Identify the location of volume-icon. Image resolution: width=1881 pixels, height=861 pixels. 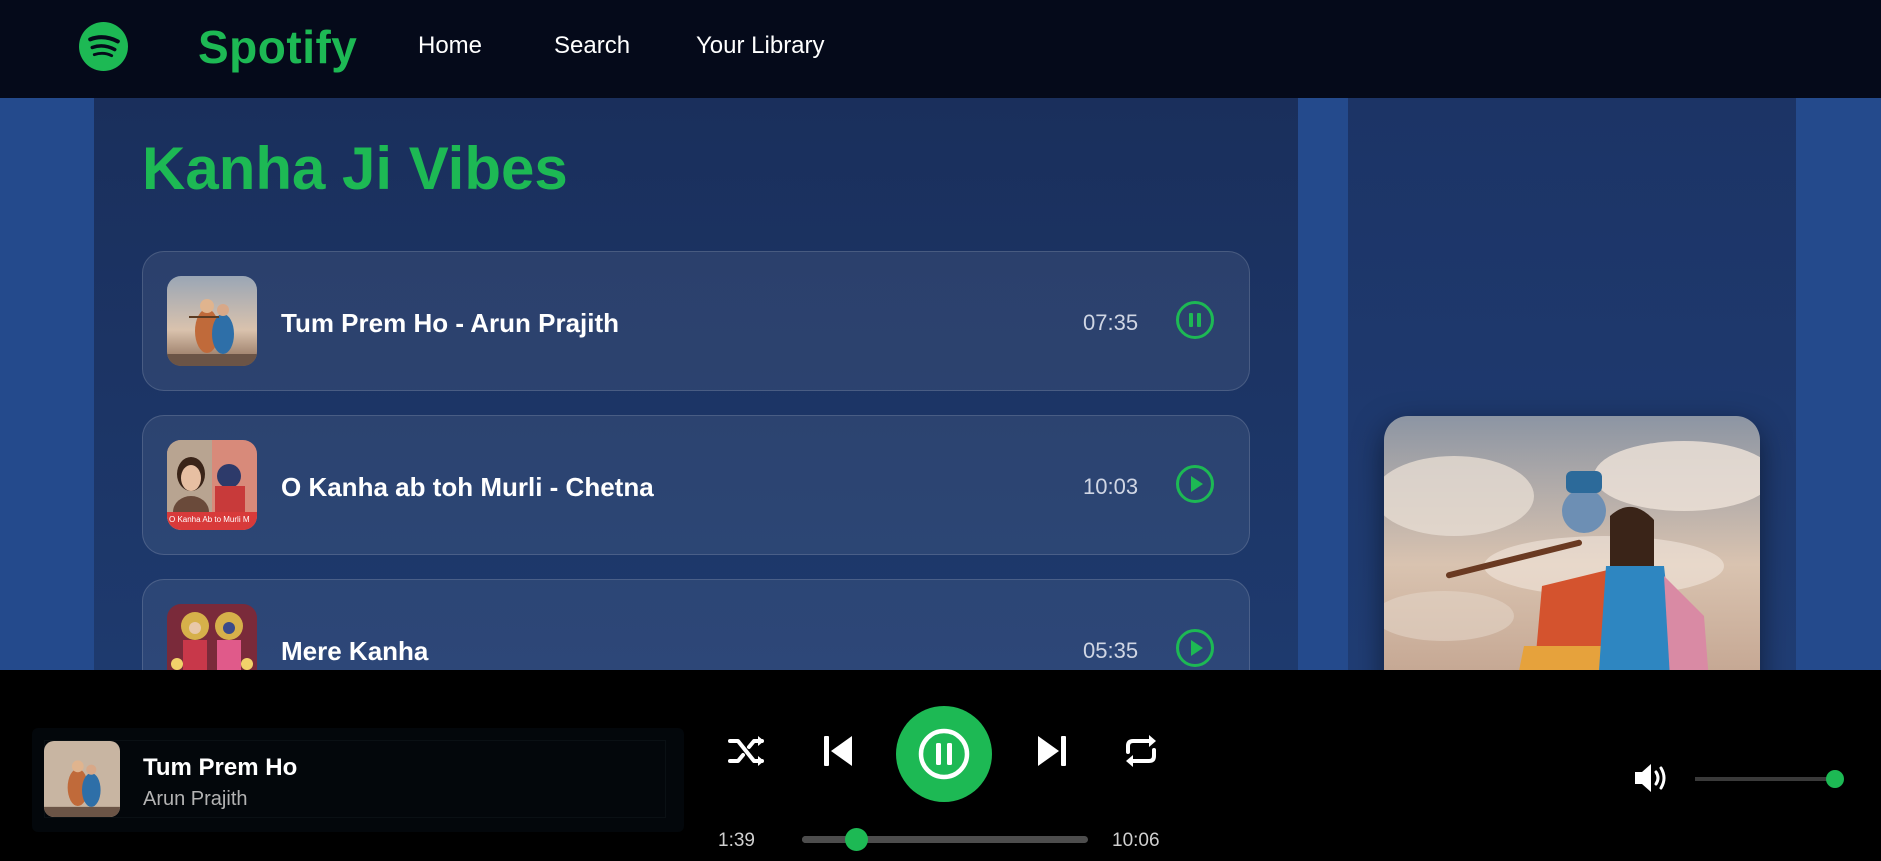
(1652, 778).